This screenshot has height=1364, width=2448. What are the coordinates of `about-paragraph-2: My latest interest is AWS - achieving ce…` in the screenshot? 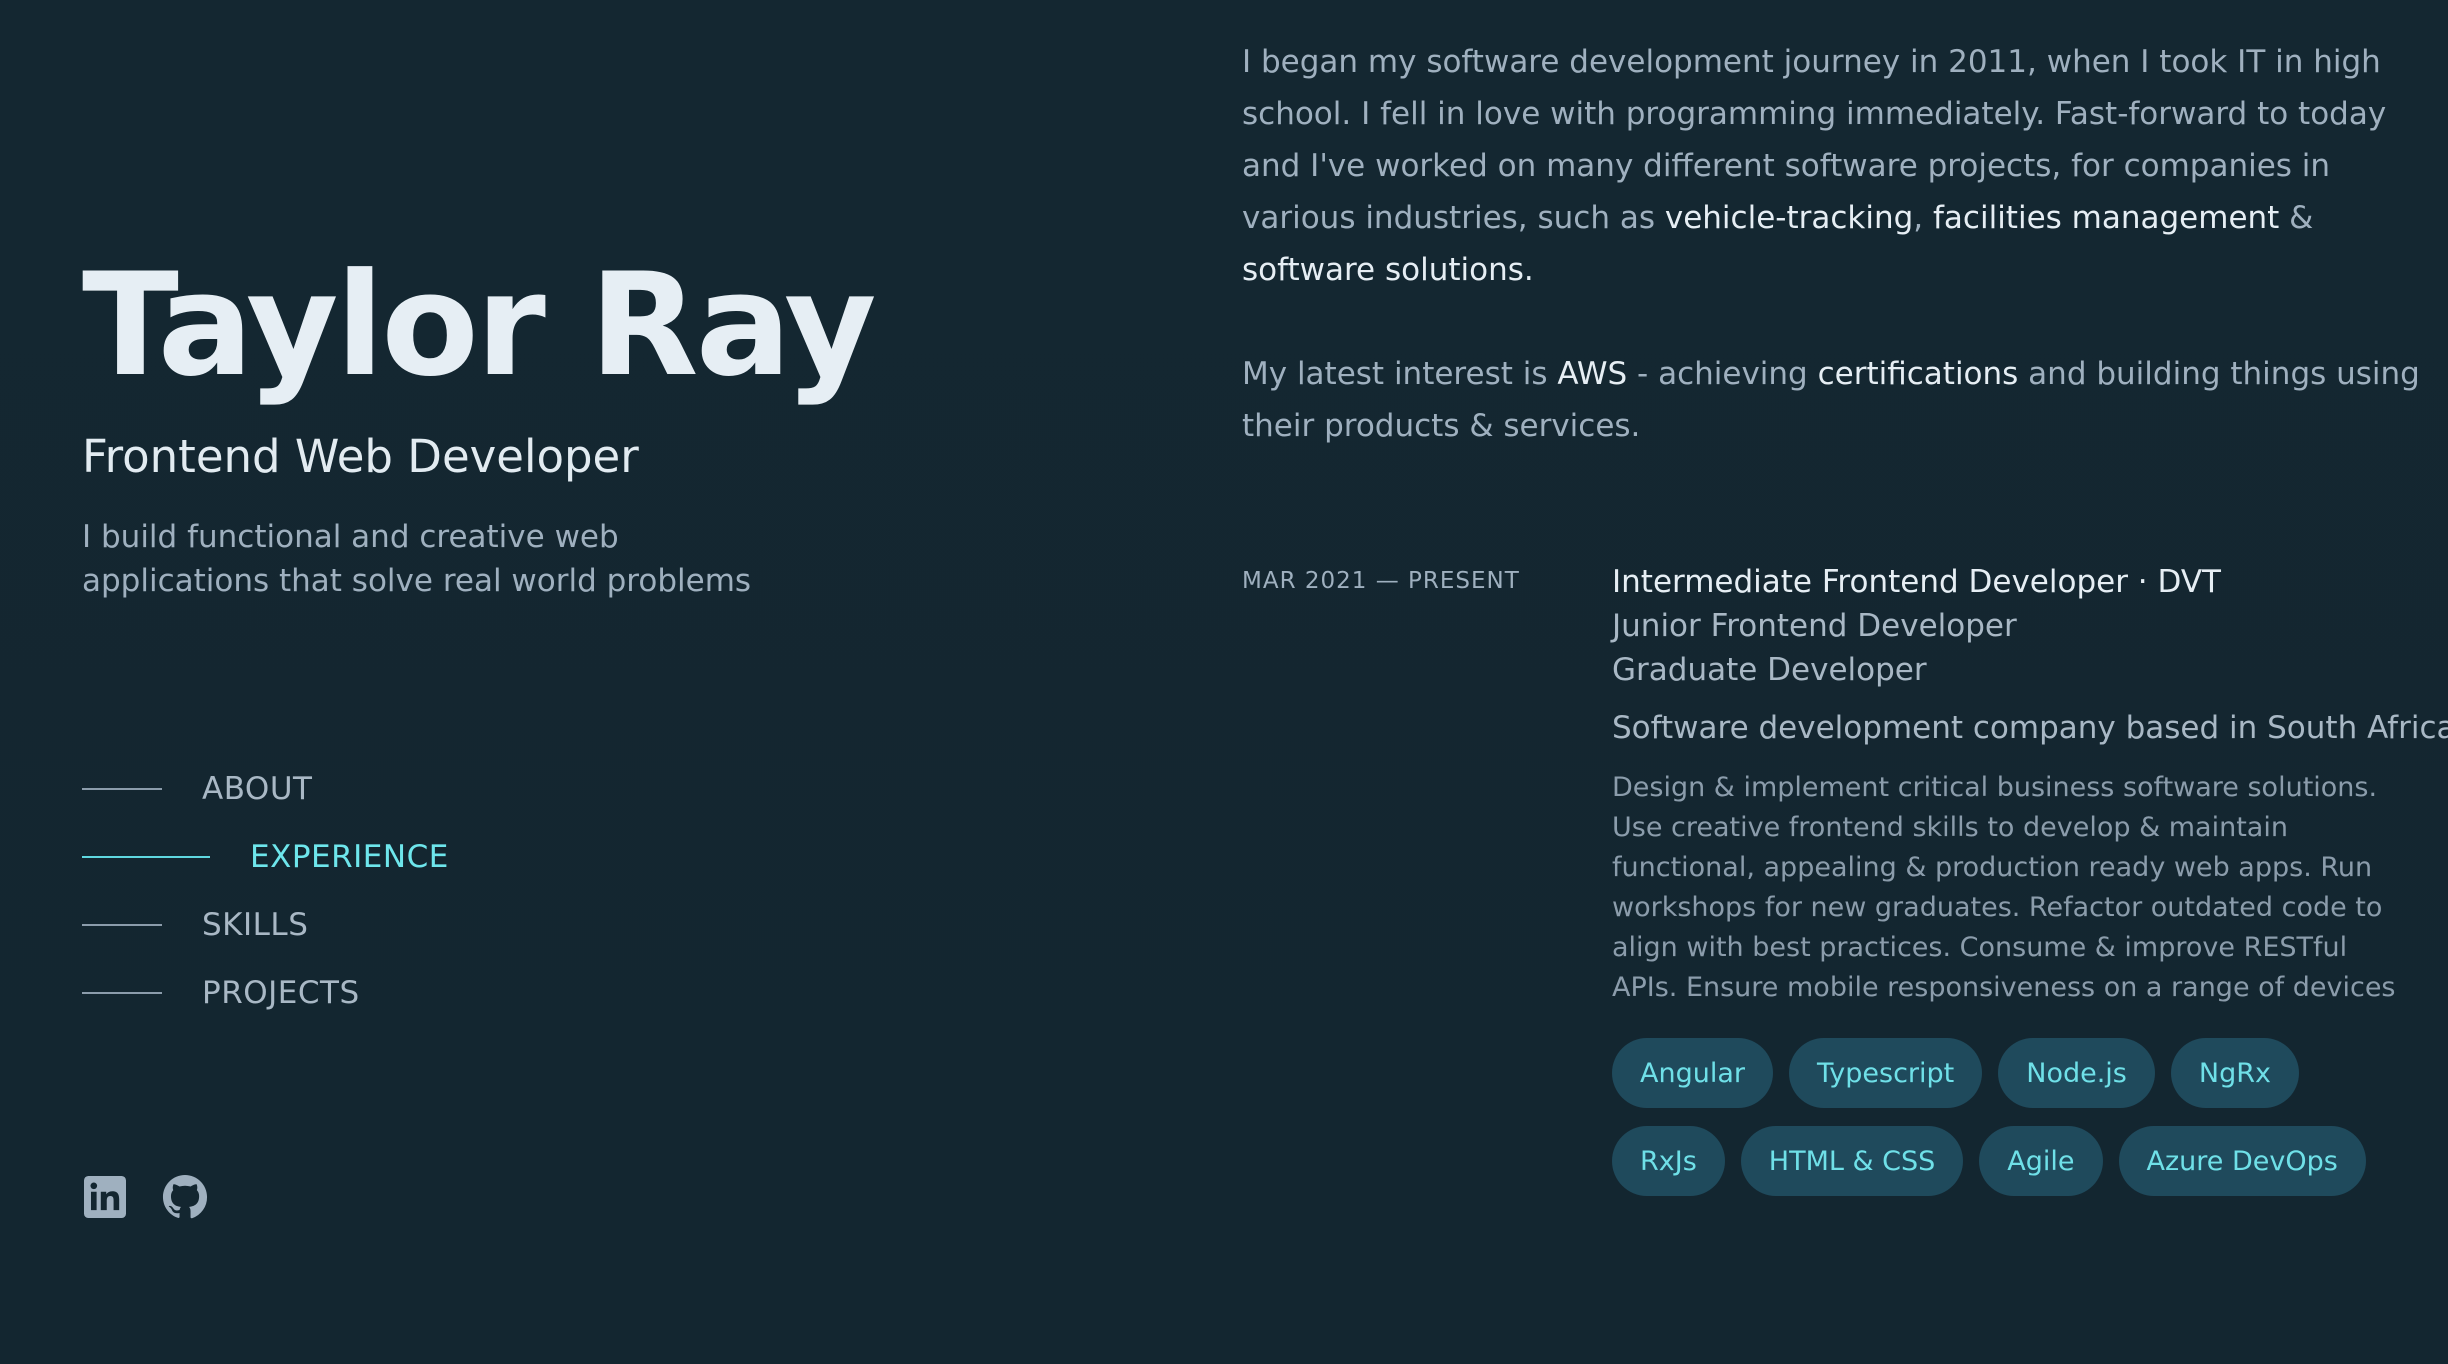 It's located at (1832, 400).